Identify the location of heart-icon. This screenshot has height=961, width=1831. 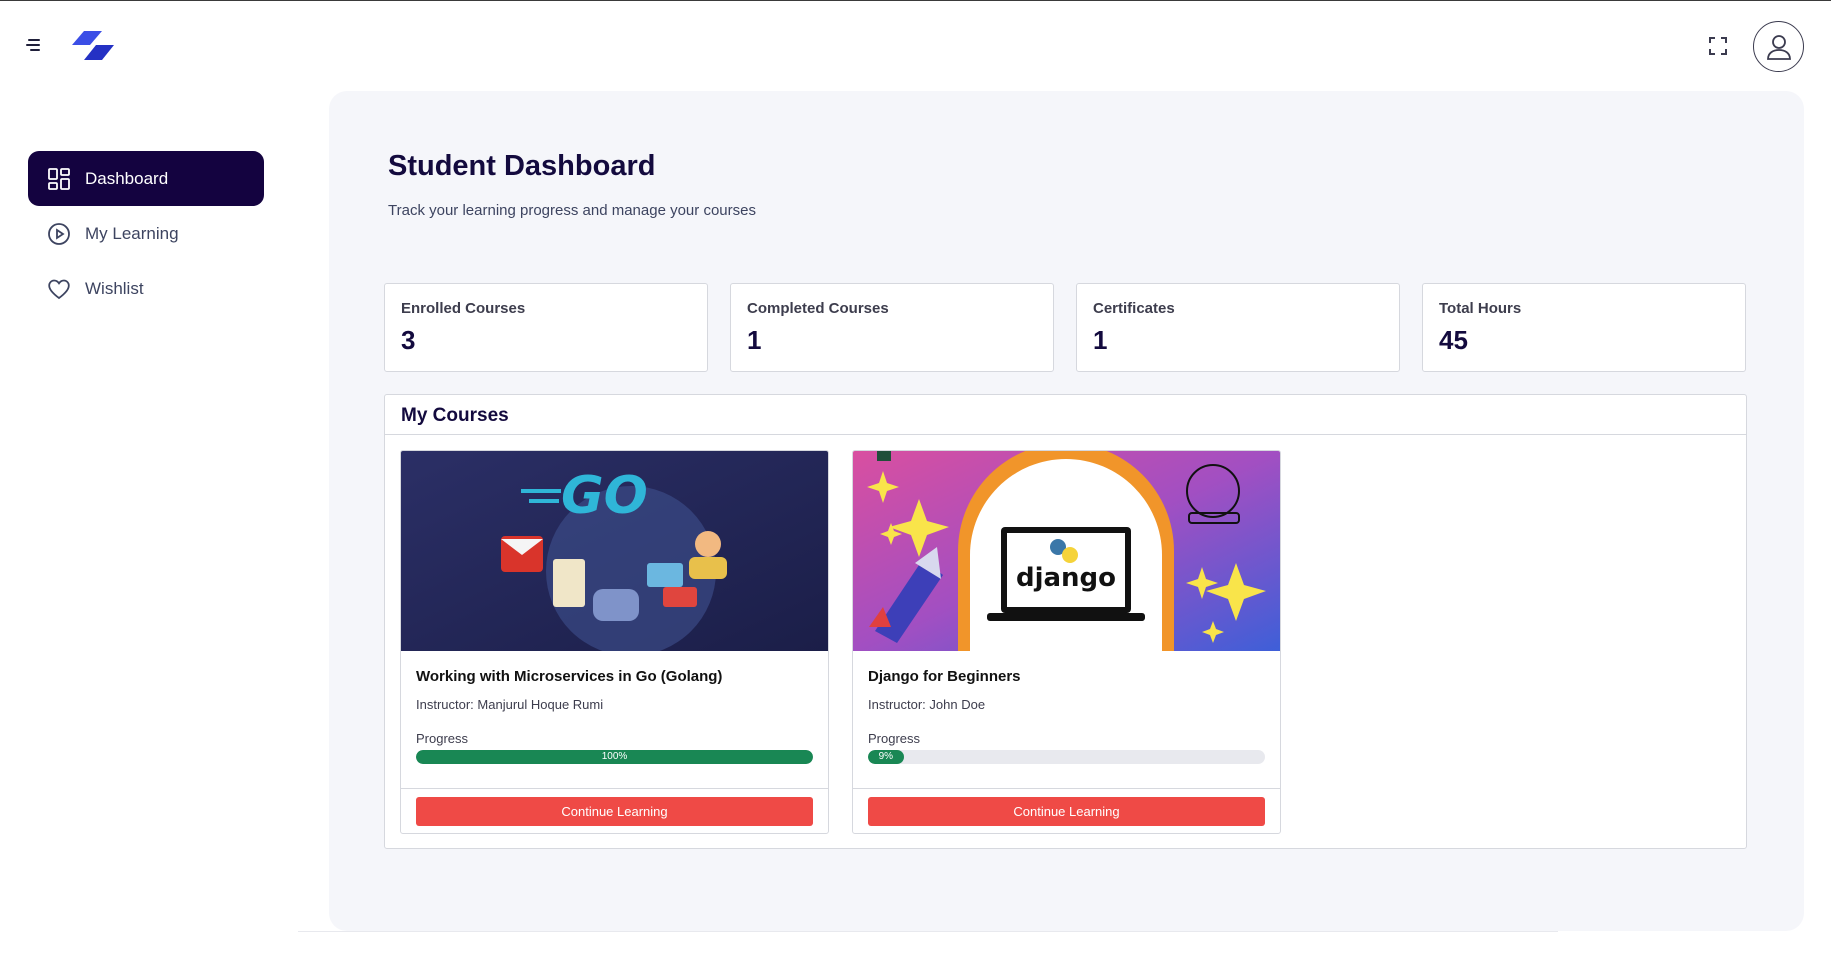
(59, 289).